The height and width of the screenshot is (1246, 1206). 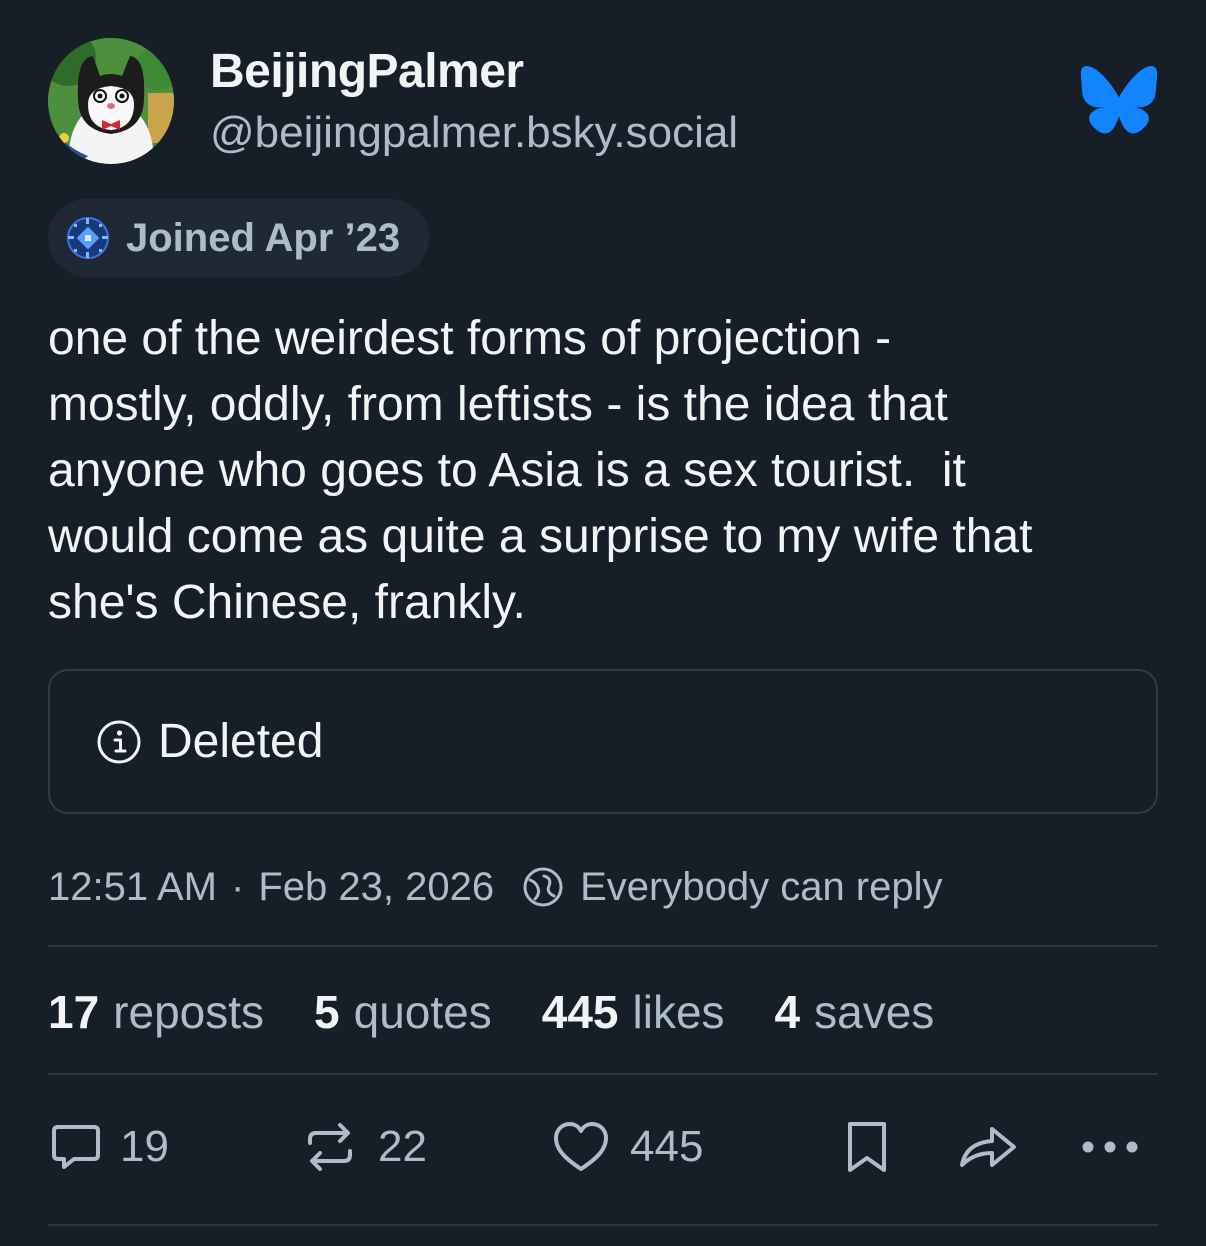 I want to click on repost-button: 22, so click(x=364, y=1147).